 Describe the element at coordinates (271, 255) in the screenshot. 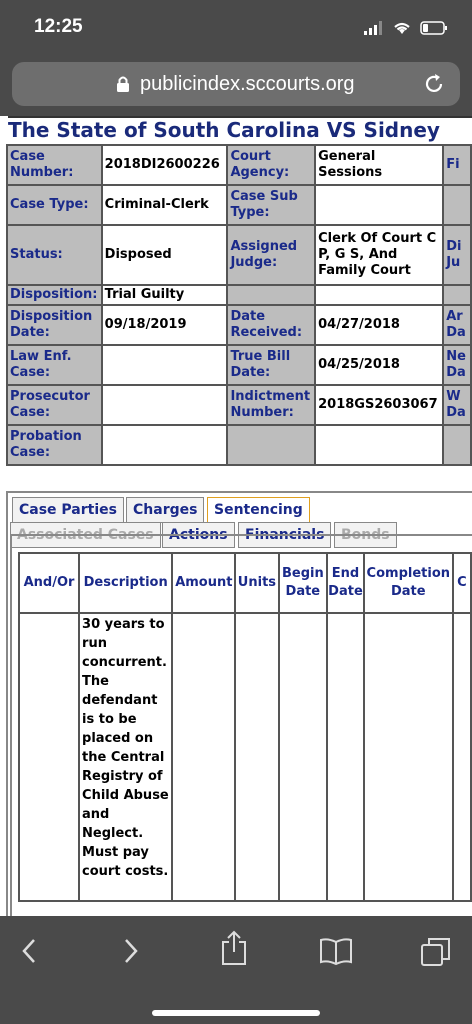

I see `assigned-judge-label: Assigned Judge:` at that location.